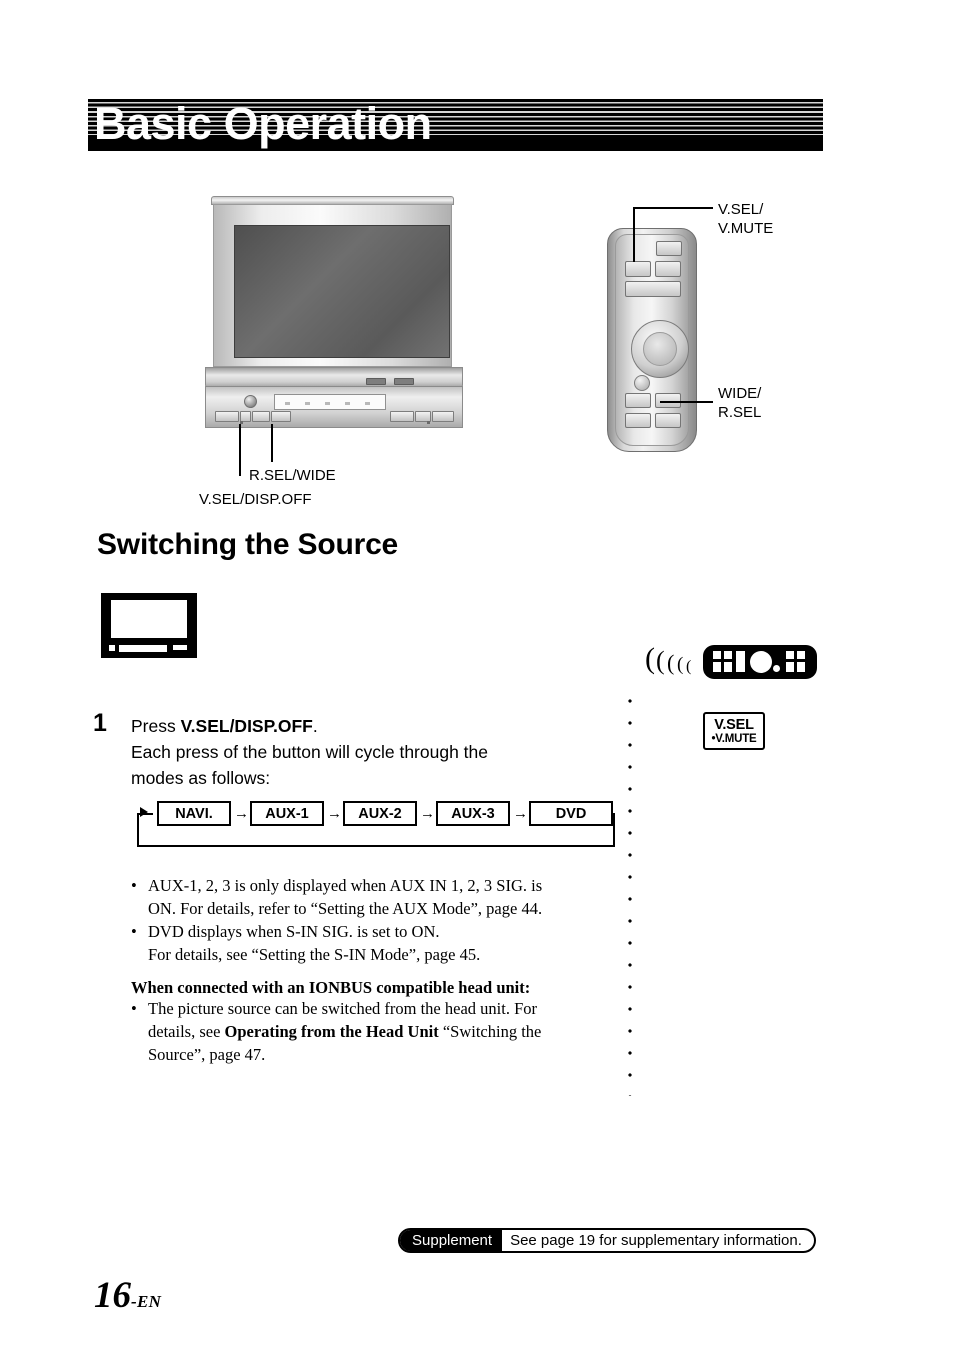 Image resolution: width=954 pixels, height=1352 pixels. I want to click on callout-label-vselmute: V.SEL/ V.MUTE, so click(745, 219).